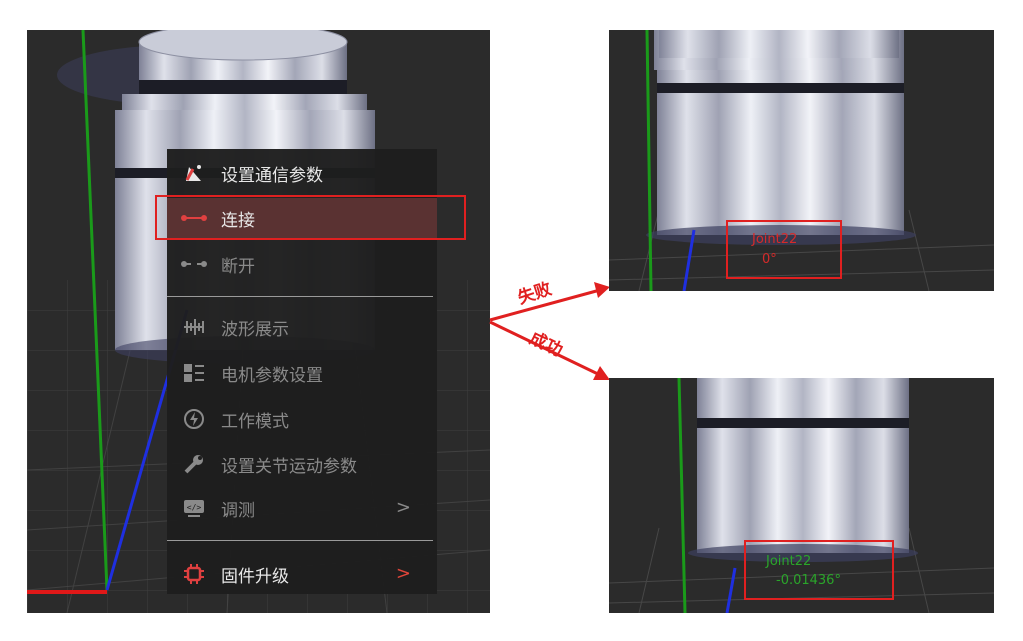  What do you see at coordinates (808, 580) in the screenshot?
I see `success-joint-angle: -0.01436°` at bounding box center [808, 580].